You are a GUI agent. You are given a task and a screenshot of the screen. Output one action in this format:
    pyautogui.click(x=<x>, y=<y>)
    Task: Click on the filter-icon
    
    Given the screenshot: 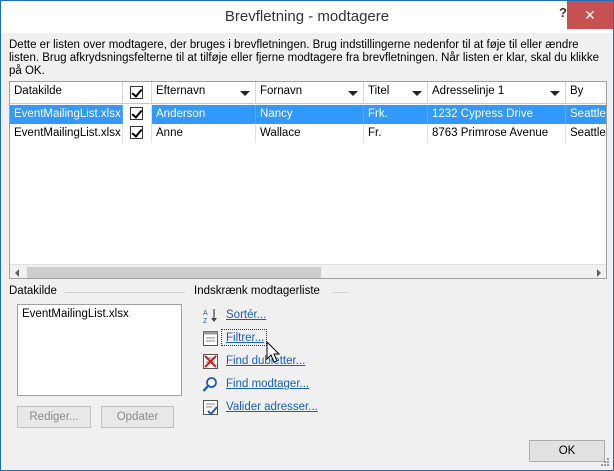 What is the action you would take?
    pyautogui.click(x=210, y=338)
    